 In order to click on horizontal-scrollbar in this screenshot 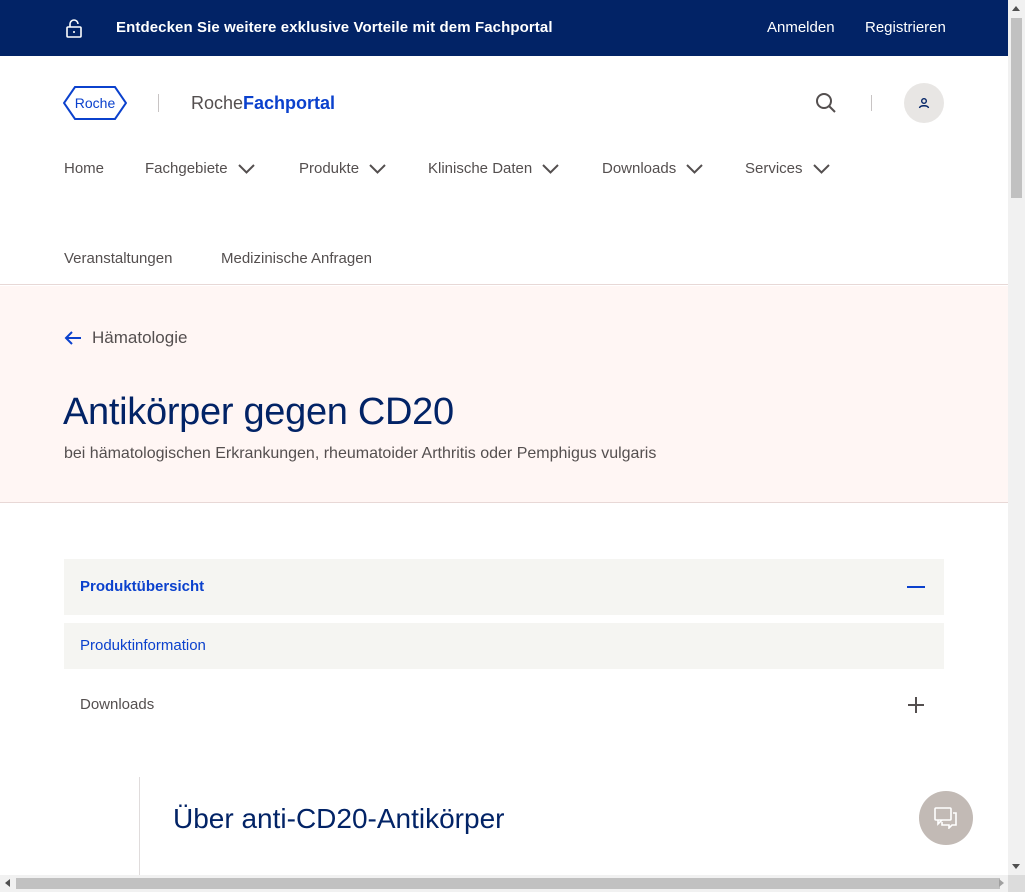, I will do `click(504, 883)`.